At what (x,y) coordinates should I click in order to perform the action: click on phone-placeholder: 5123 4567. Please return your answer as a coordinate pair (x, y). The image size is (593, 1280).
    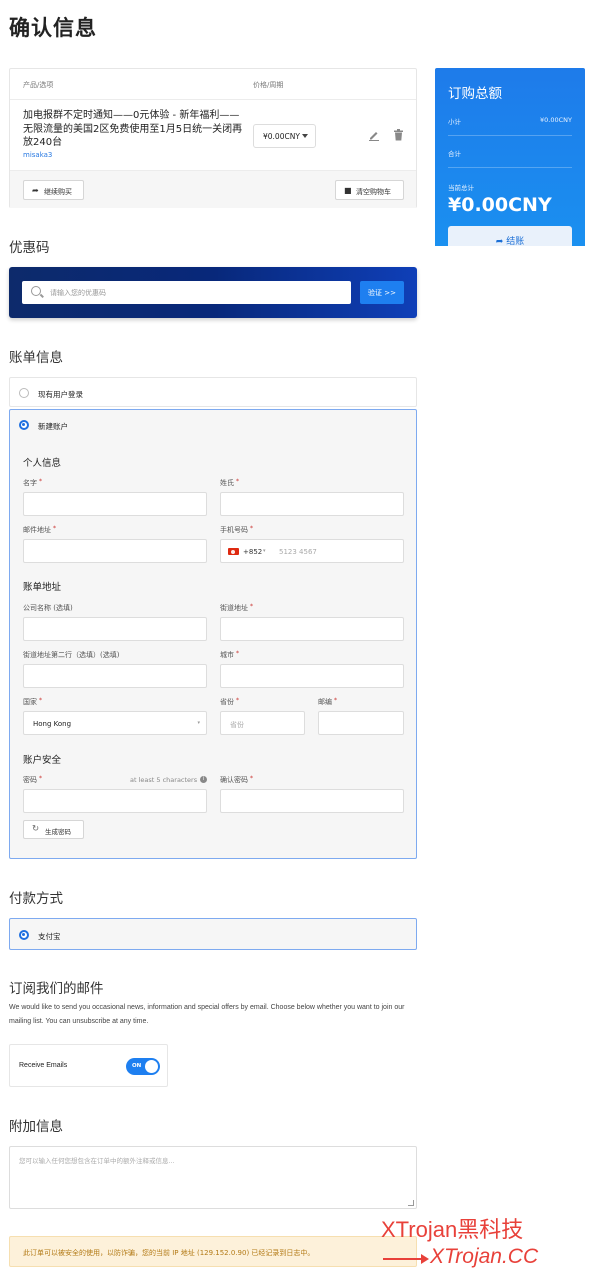
    Looking at the image, I should click on (298, 552).